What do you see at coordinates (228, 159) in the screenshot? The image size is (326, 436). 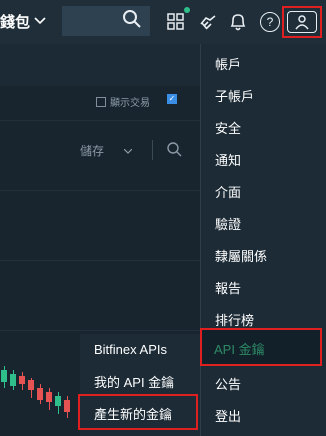 I see `menu-item-notifications: 通知` at bounding box center [228, 159].